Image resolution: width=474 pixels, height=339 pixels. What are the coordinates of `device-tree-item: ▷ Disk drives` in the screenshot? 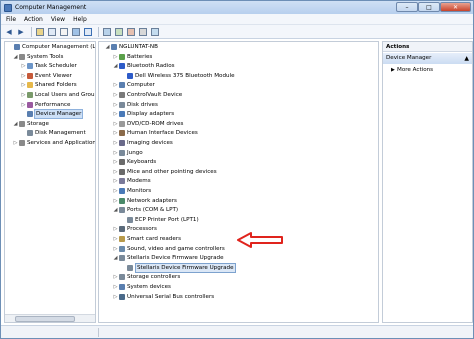 It's located at (135, 105).